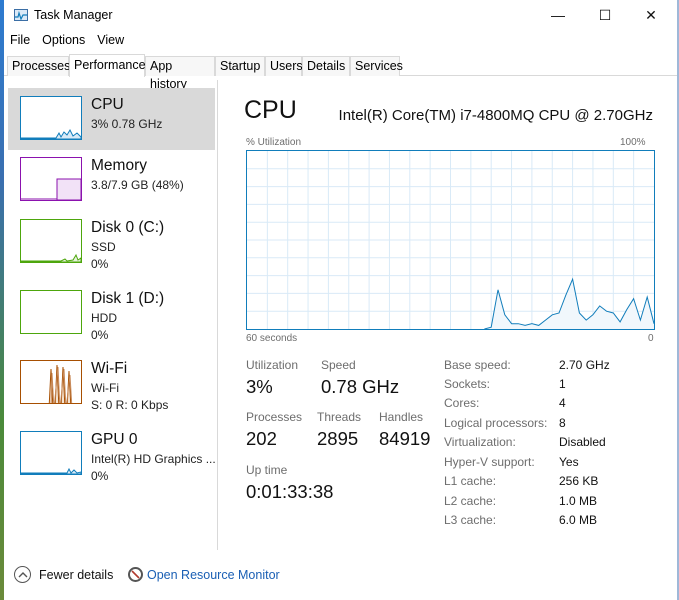  Describe the element at coordinates (128, 227) in the screenshot. I see `sidebar-disk-0-title: Disk 0 (C:)` at that location.